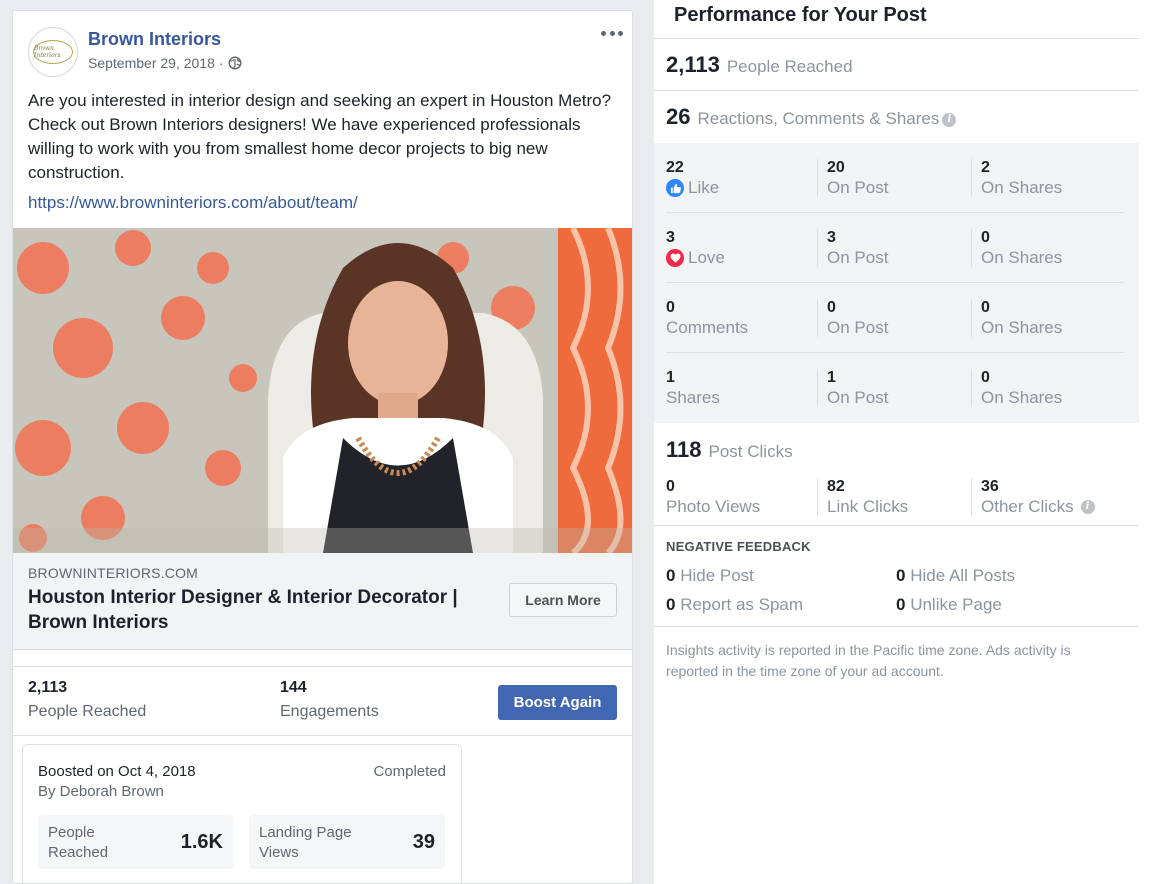  Describe the element at coordinates (670, 377) in the screenshot. I see `shares-count-value: 1` at that location.